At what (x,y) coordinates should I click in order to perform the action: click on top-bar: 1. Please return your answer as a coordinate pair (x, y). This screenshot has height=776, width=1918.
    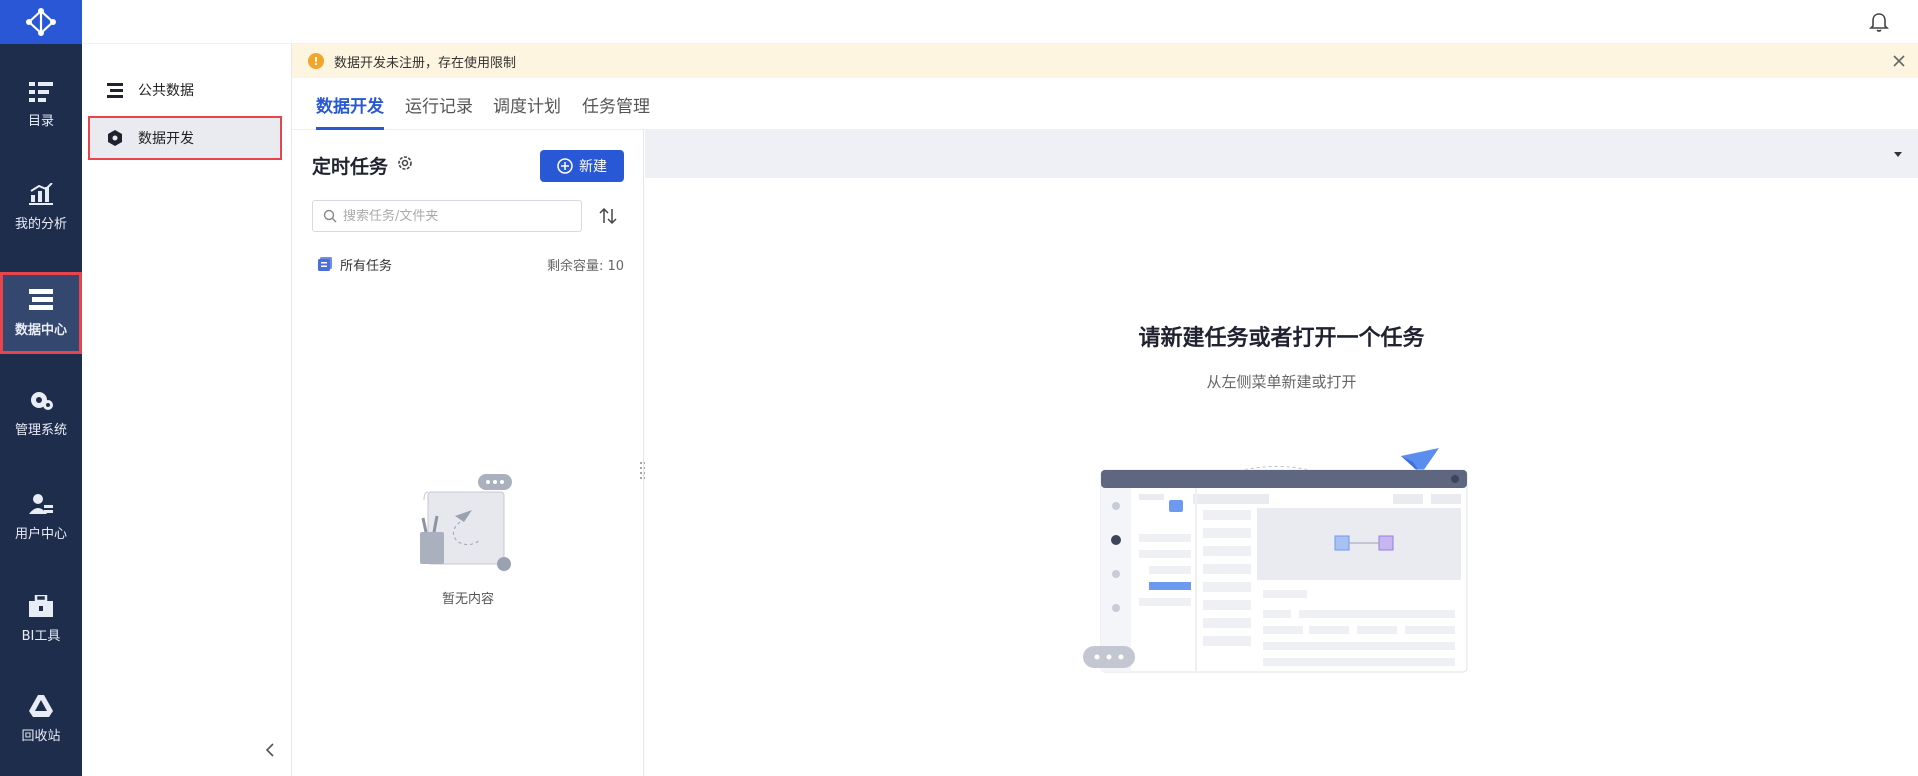
    Looking at the image, I should click on (1000, 22).